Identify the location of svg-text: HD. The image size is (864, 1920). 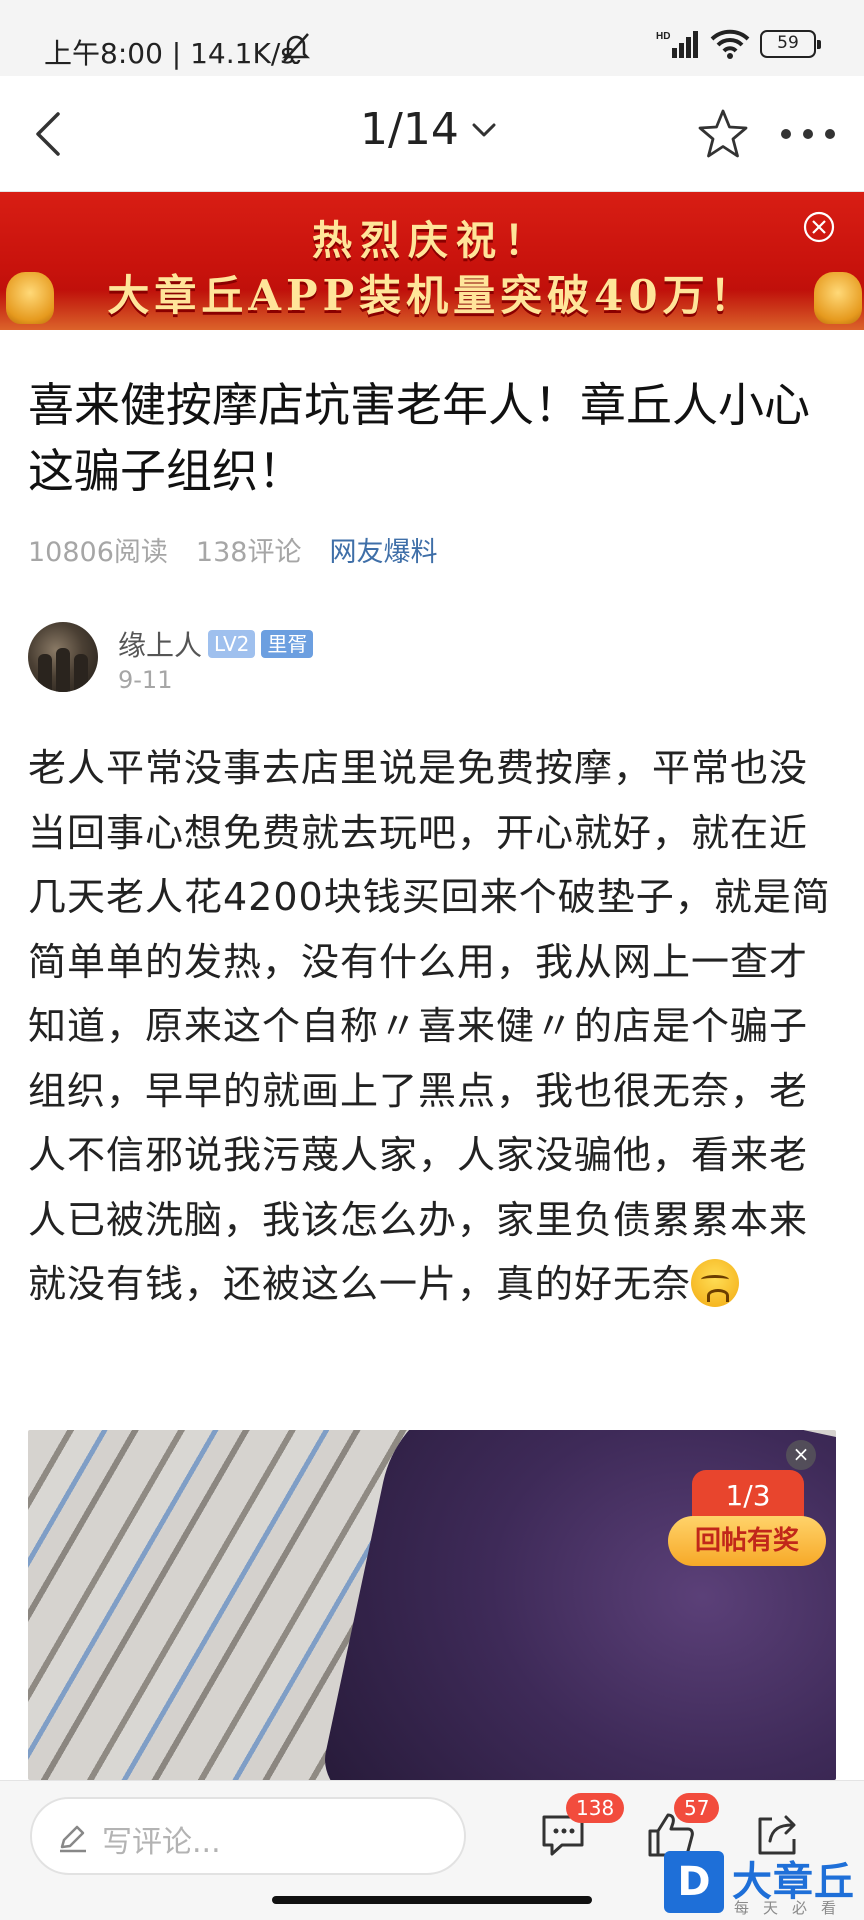
(663, 36).